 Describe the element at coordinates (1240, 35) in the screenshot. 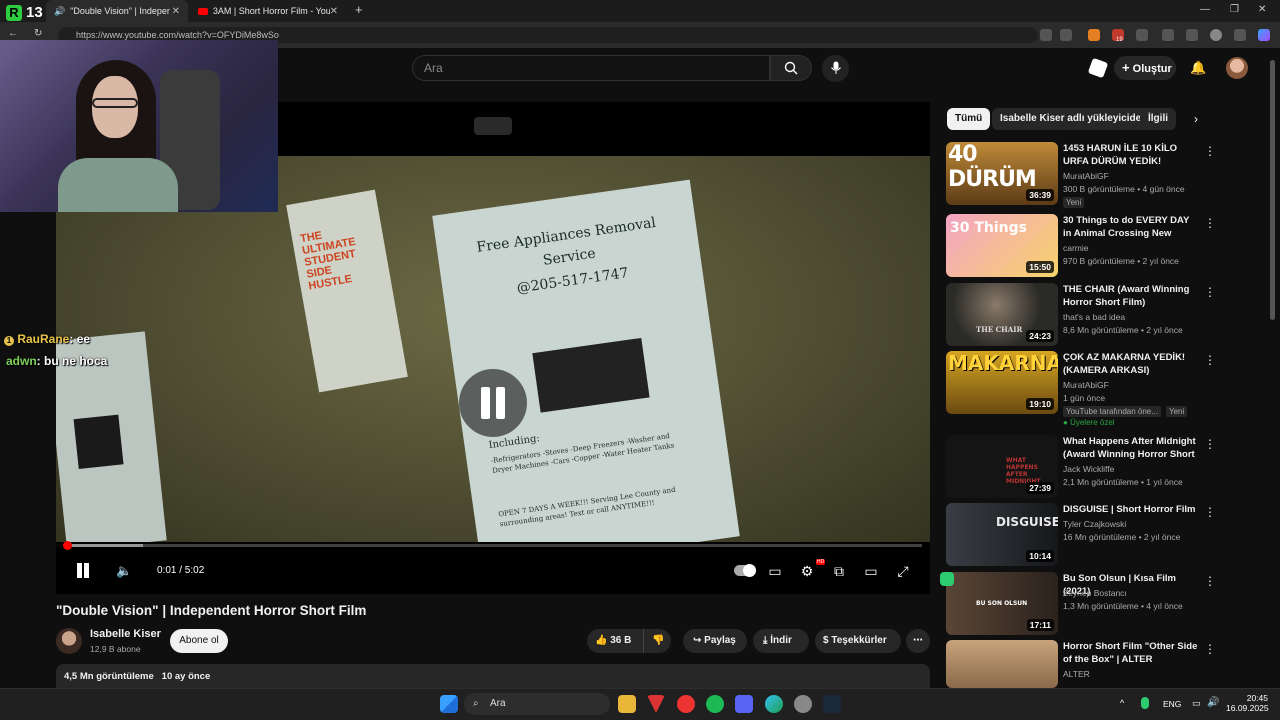

I see `more-menu-icon` at that location.